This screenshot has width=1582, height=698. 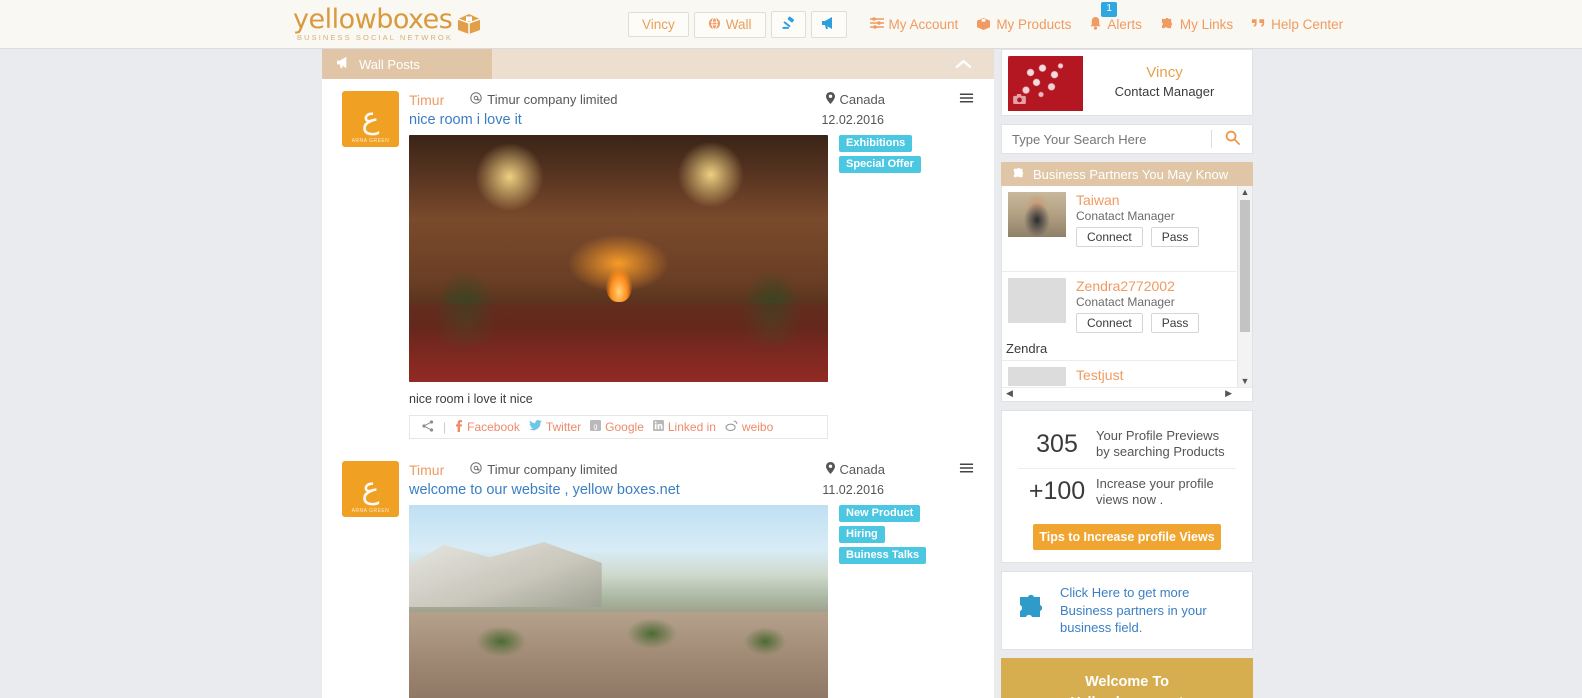 I want to click on nav-my-links: My Links, so click(x=1196, y=25).